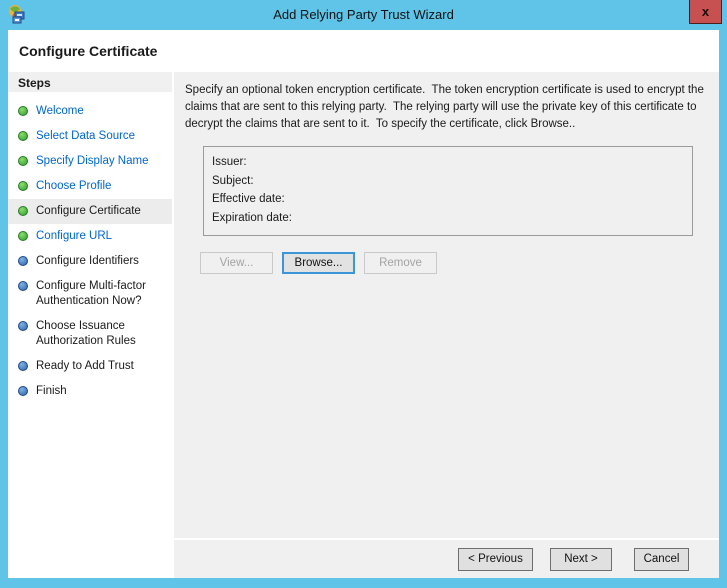  I want to click on step-configure-certificate: Configure Certificate, so click(90, 211).